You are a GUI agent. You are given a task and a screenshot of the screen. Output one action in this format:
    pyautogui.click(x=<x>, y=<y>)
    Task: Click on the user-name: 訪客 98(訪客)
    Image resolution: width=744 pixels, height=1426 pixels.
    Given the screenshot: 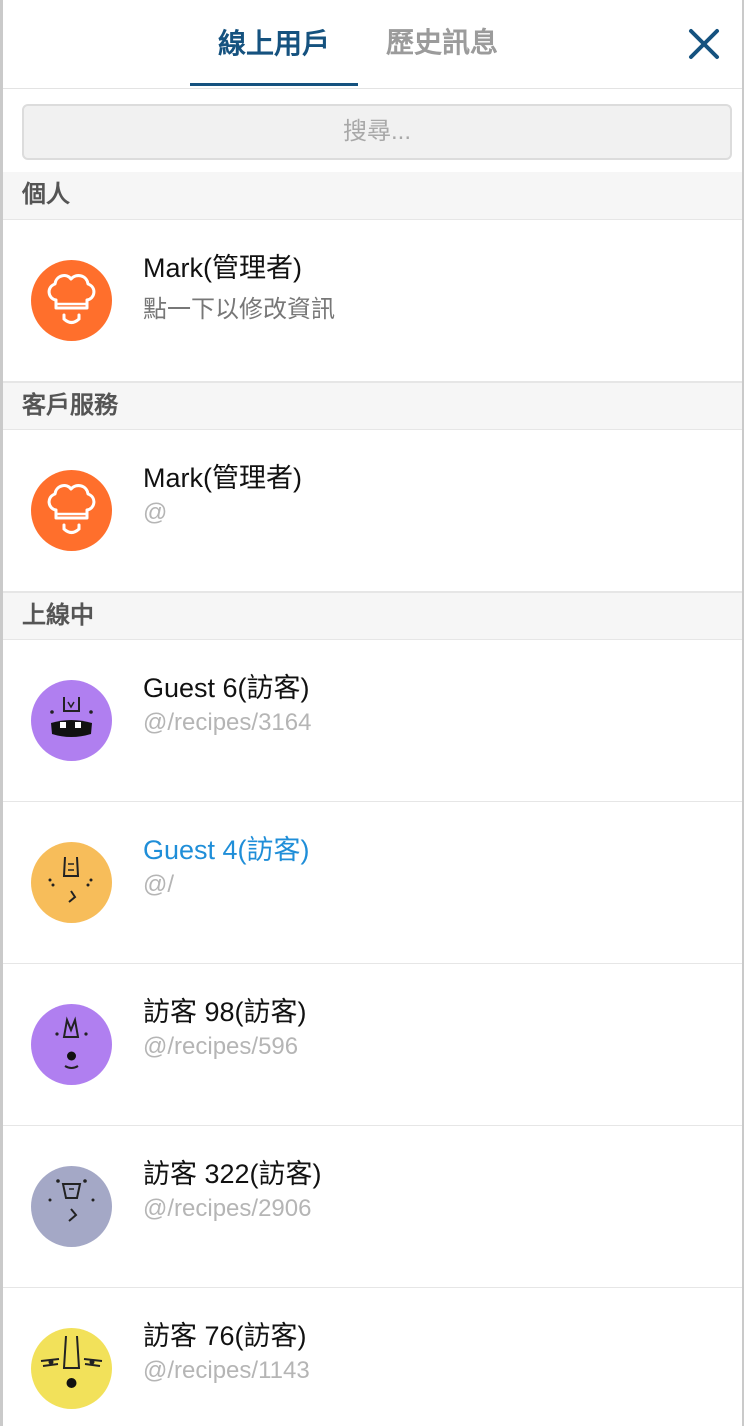 What is the action you would take?
    pyautogui.click(x=225, y=1012)
    